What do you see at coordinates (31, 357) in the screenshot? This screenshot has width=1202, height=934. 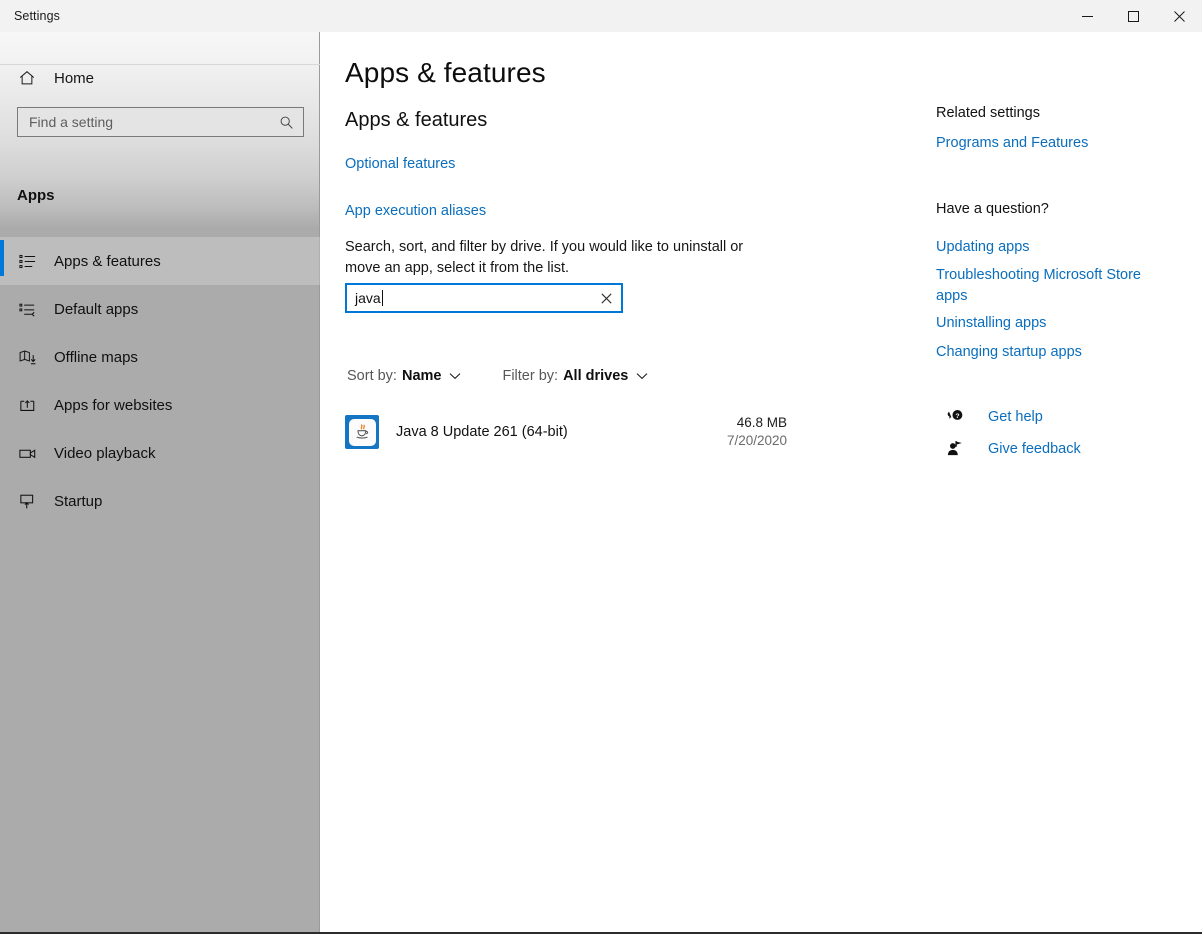 I see `map-download-icon` at bounding box center [31, 357].